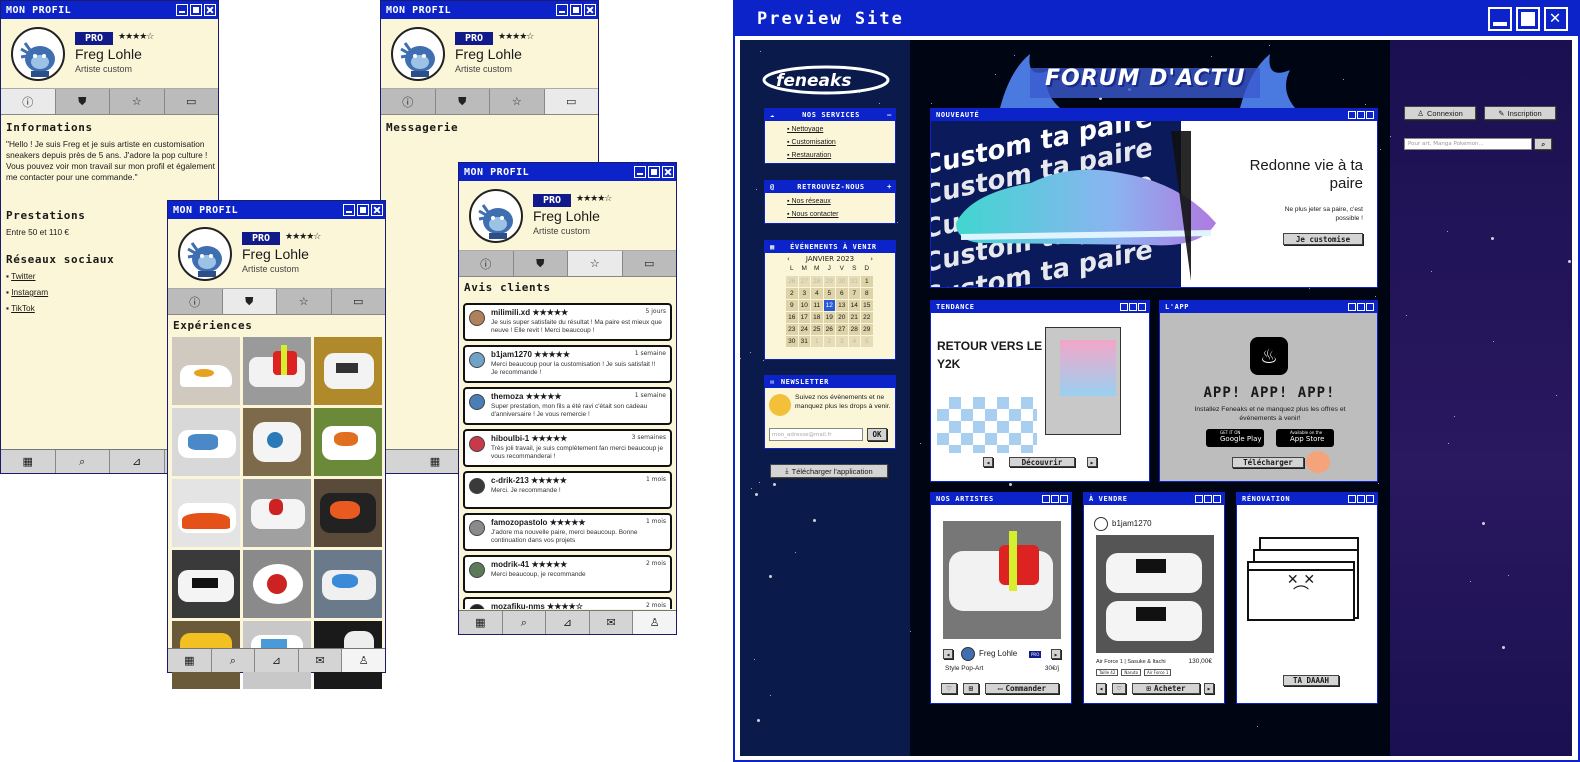  What do you see at coordinates (1156, 19) in the screenshot?
I see `preview-titlebar: Preview Site ✕` at bounding box center [1156, 19].